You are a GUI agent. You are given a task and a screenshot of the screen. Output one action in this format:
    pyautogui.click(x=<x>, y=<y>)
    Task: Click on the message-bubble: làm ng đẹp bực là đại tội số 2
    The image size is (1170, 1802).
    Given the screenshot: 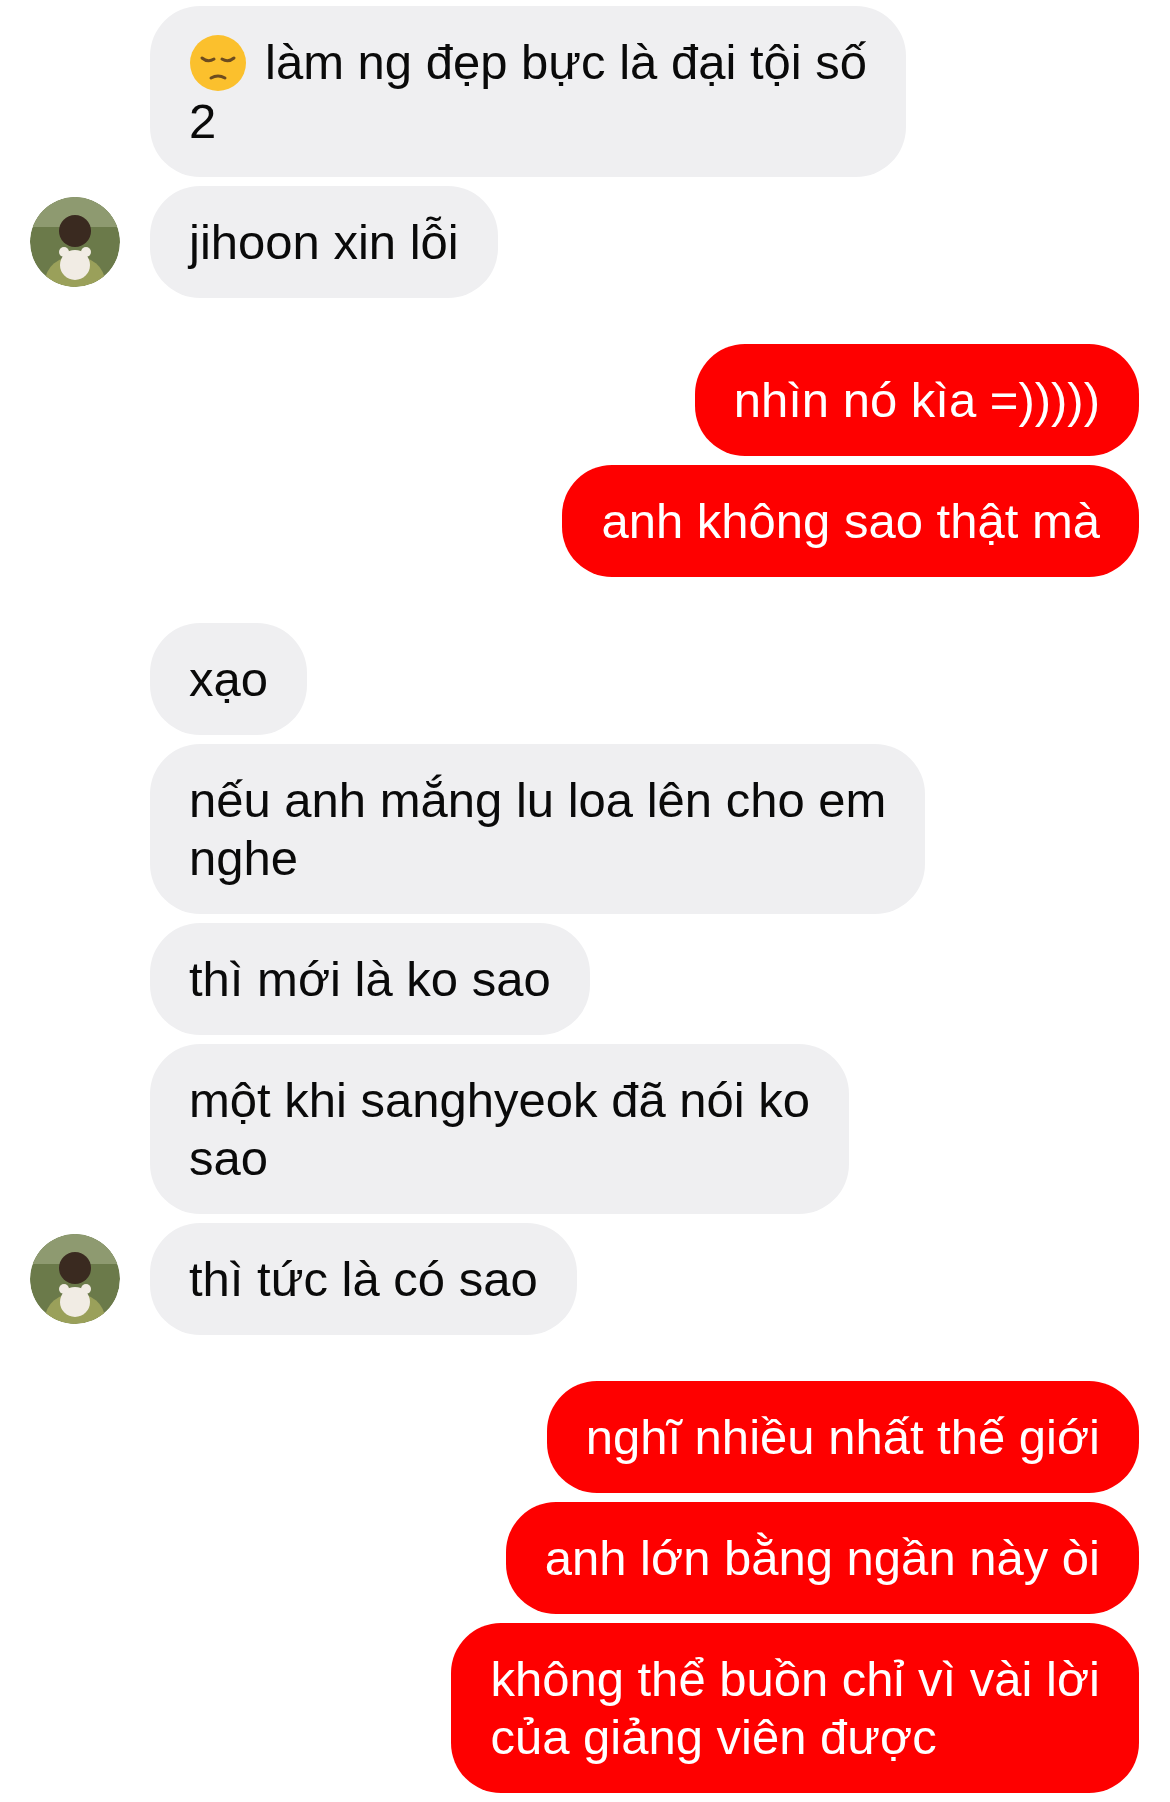 What is the action you would take?
    pyautogui.click(x=528, y=92)
    